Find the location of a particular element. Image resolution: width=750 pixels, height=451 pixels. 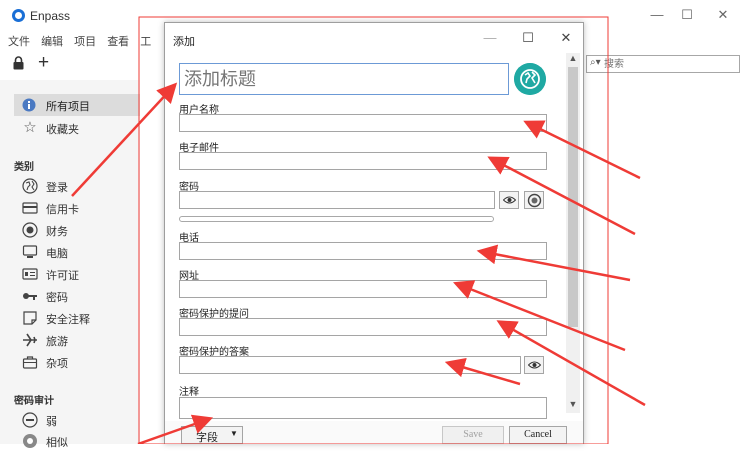

sidebar-item-computer: 电脑 is located at coordinates (80, 252).